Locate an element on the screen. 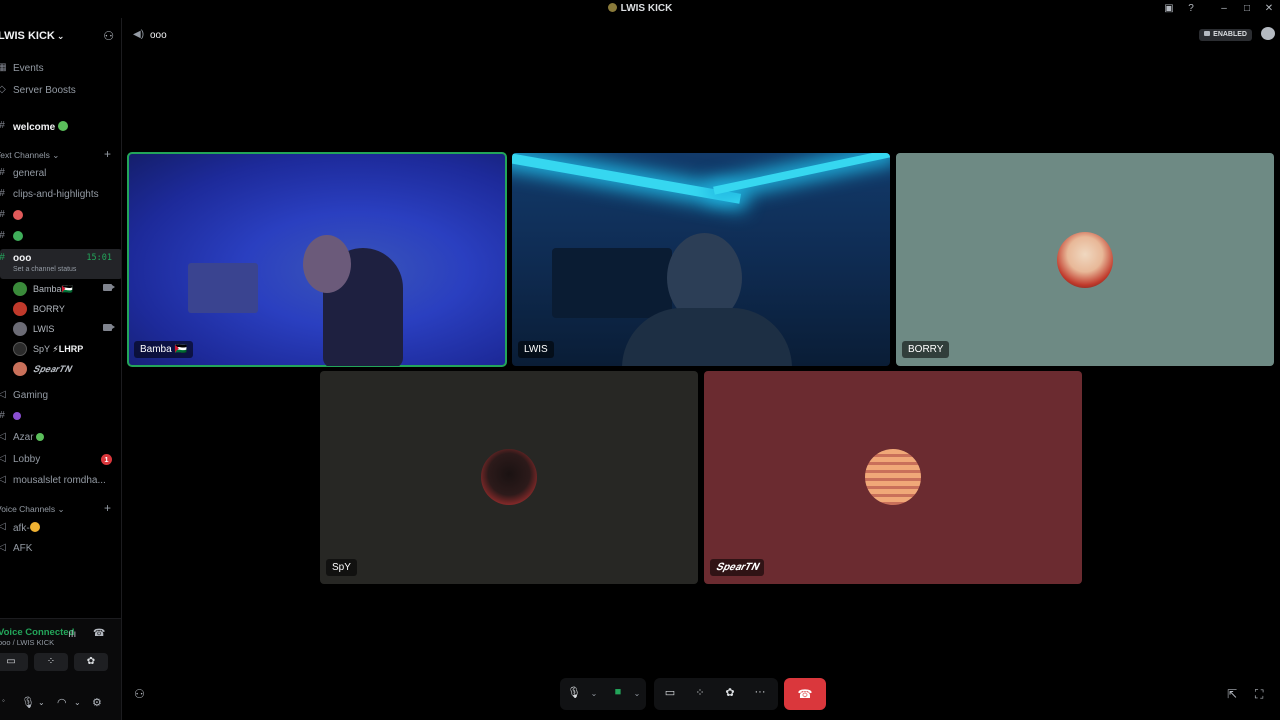  member-name: LWIS is located at coordinates (44, 329).